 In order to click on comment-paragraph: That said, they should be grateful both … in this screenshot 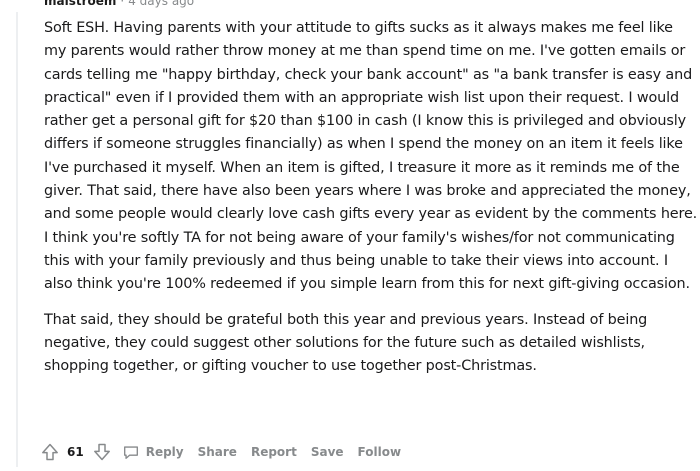, I will do `click(346, 343)`.